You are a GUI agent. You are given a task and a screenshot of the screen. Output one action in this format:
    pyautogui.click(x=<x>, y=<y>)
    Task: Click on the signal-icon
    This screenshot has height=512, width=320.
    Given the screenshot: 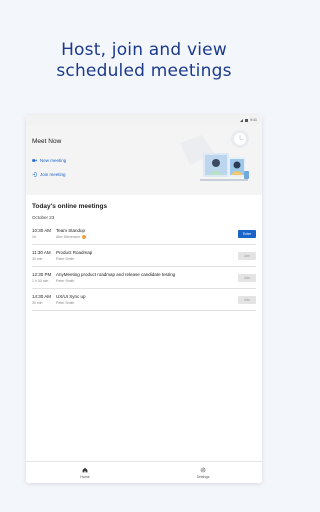 What is the action you would take?
    pyautogui.click(x=242, y=120)
    